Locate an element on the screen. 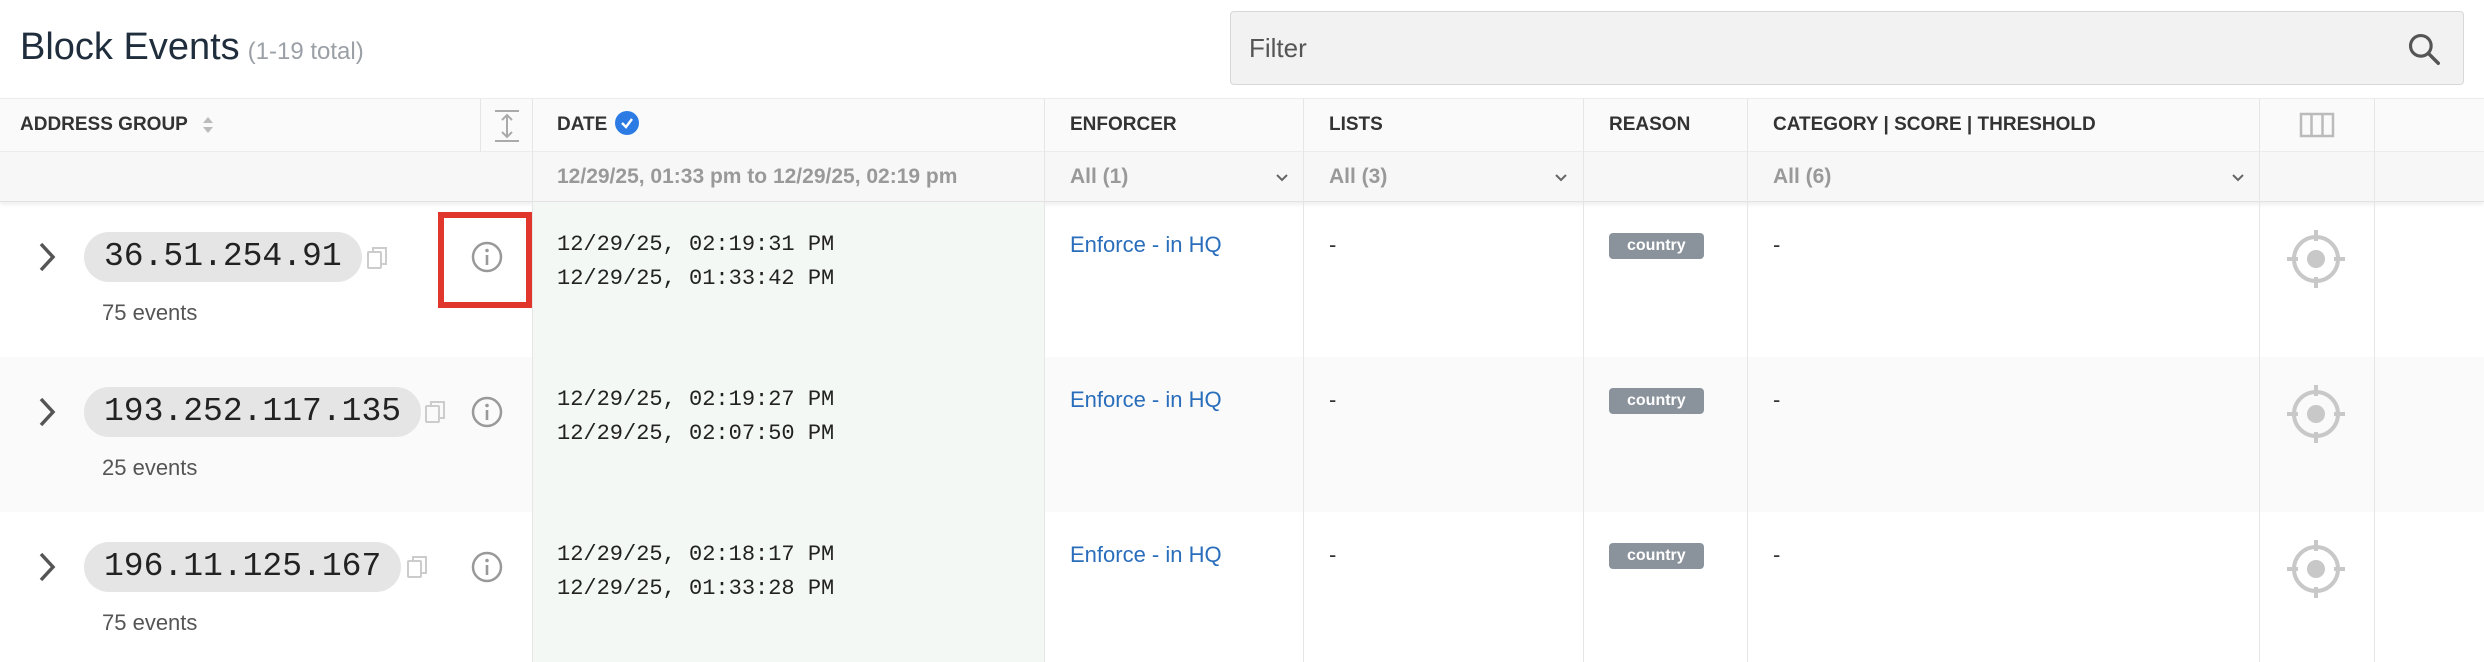 This screenshot has width=2484, height=662. date-last: 12/29/25, 02:18:17 PM is located at coordinates (696, 554).